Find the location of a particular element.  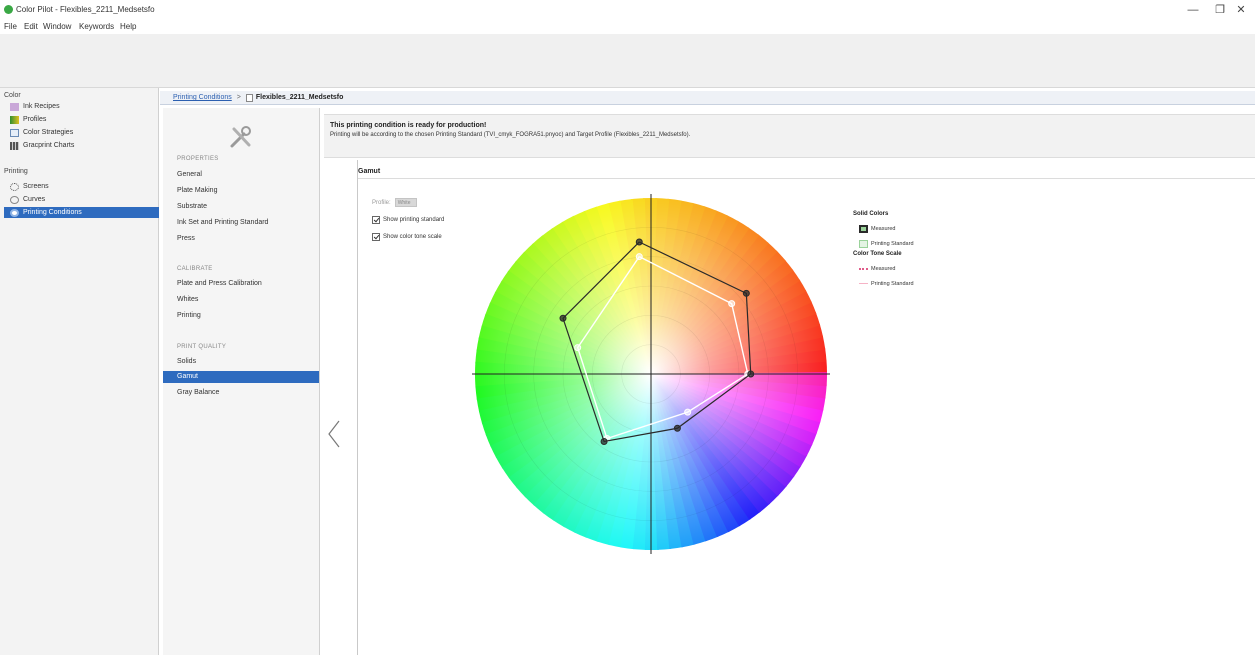

swatch-tone-measured is located at coordinates (863, 268).